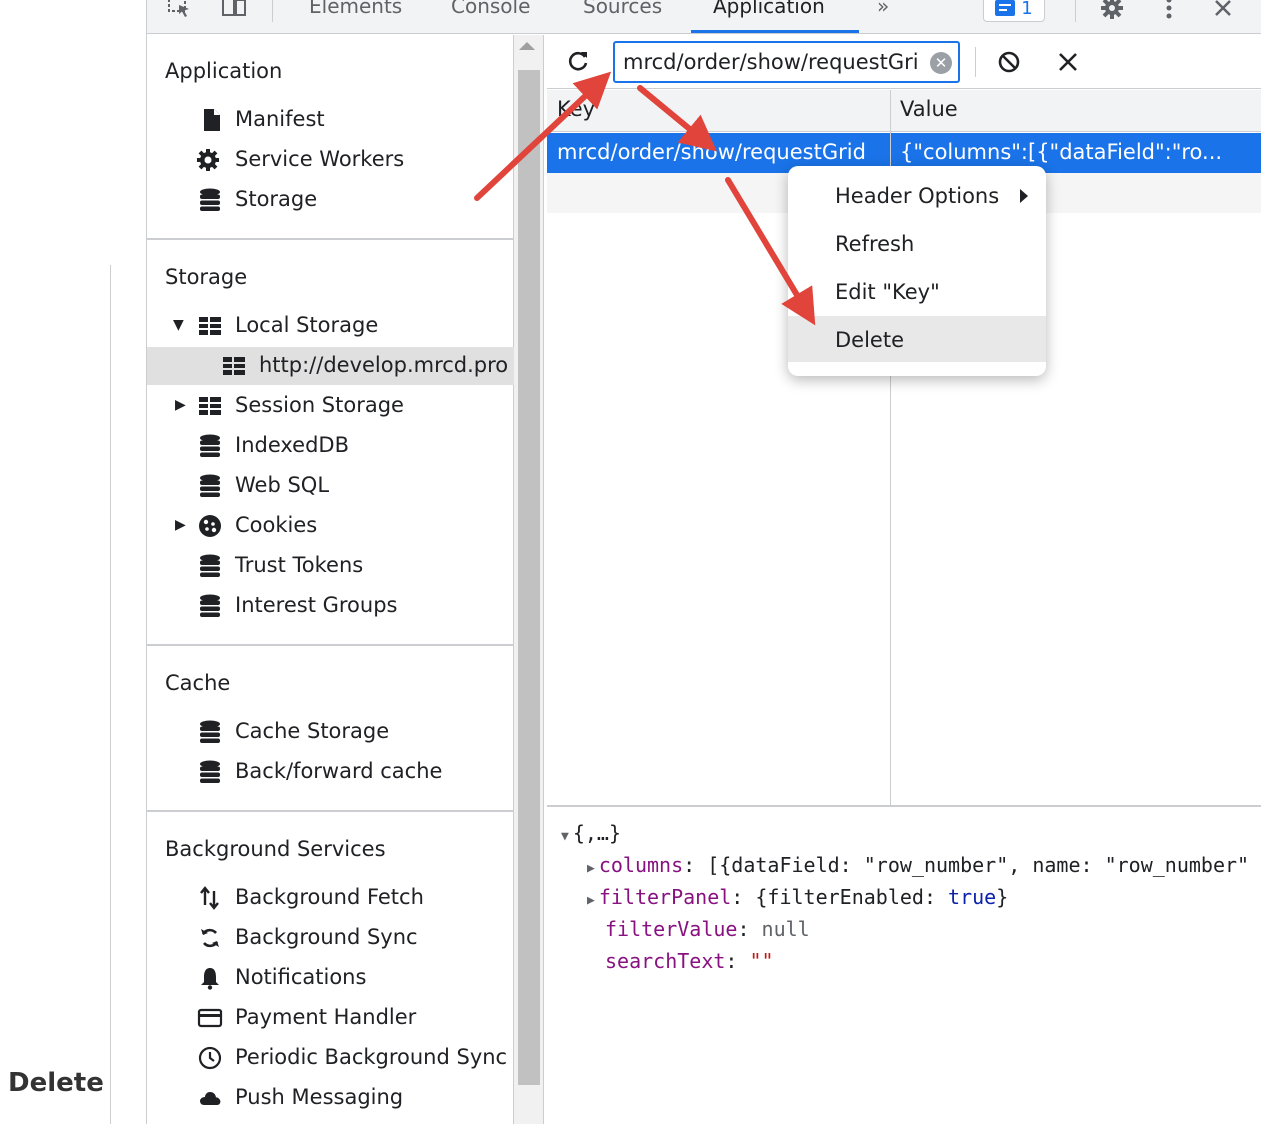 Image resolution: width=1261 pixels, height=1124 pixels. I want to click on clock-icon, so click(210, 1058).